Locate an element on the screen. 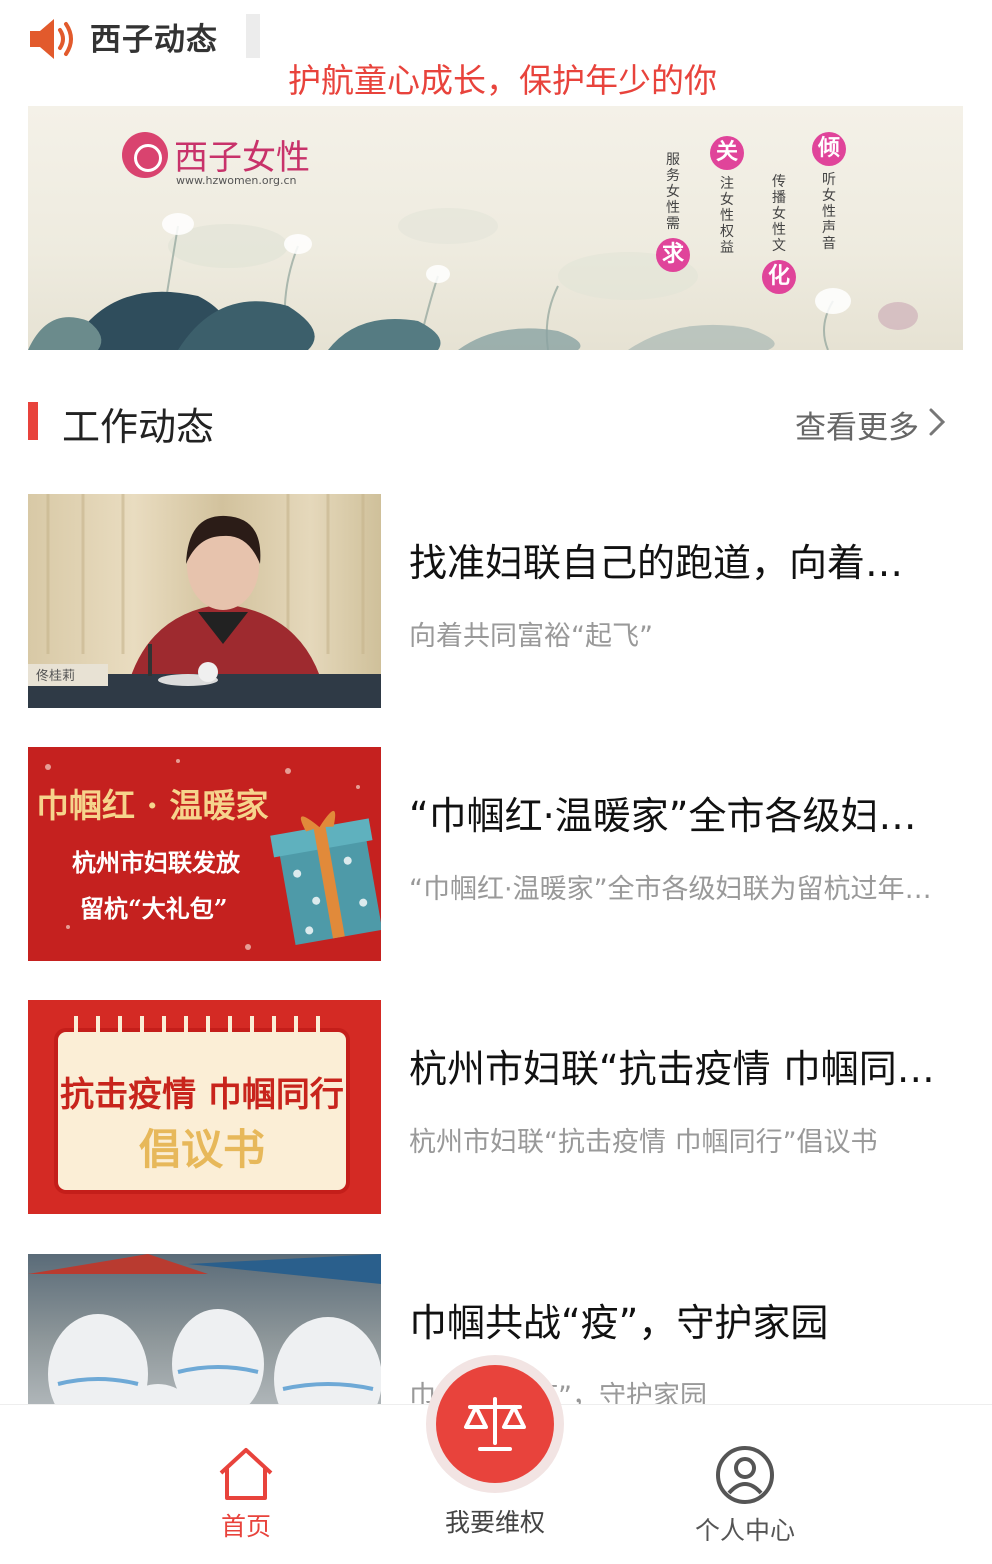 The image size is (992, 1564). view-more-link: 查看更多 is located at coordinates (857, 424).